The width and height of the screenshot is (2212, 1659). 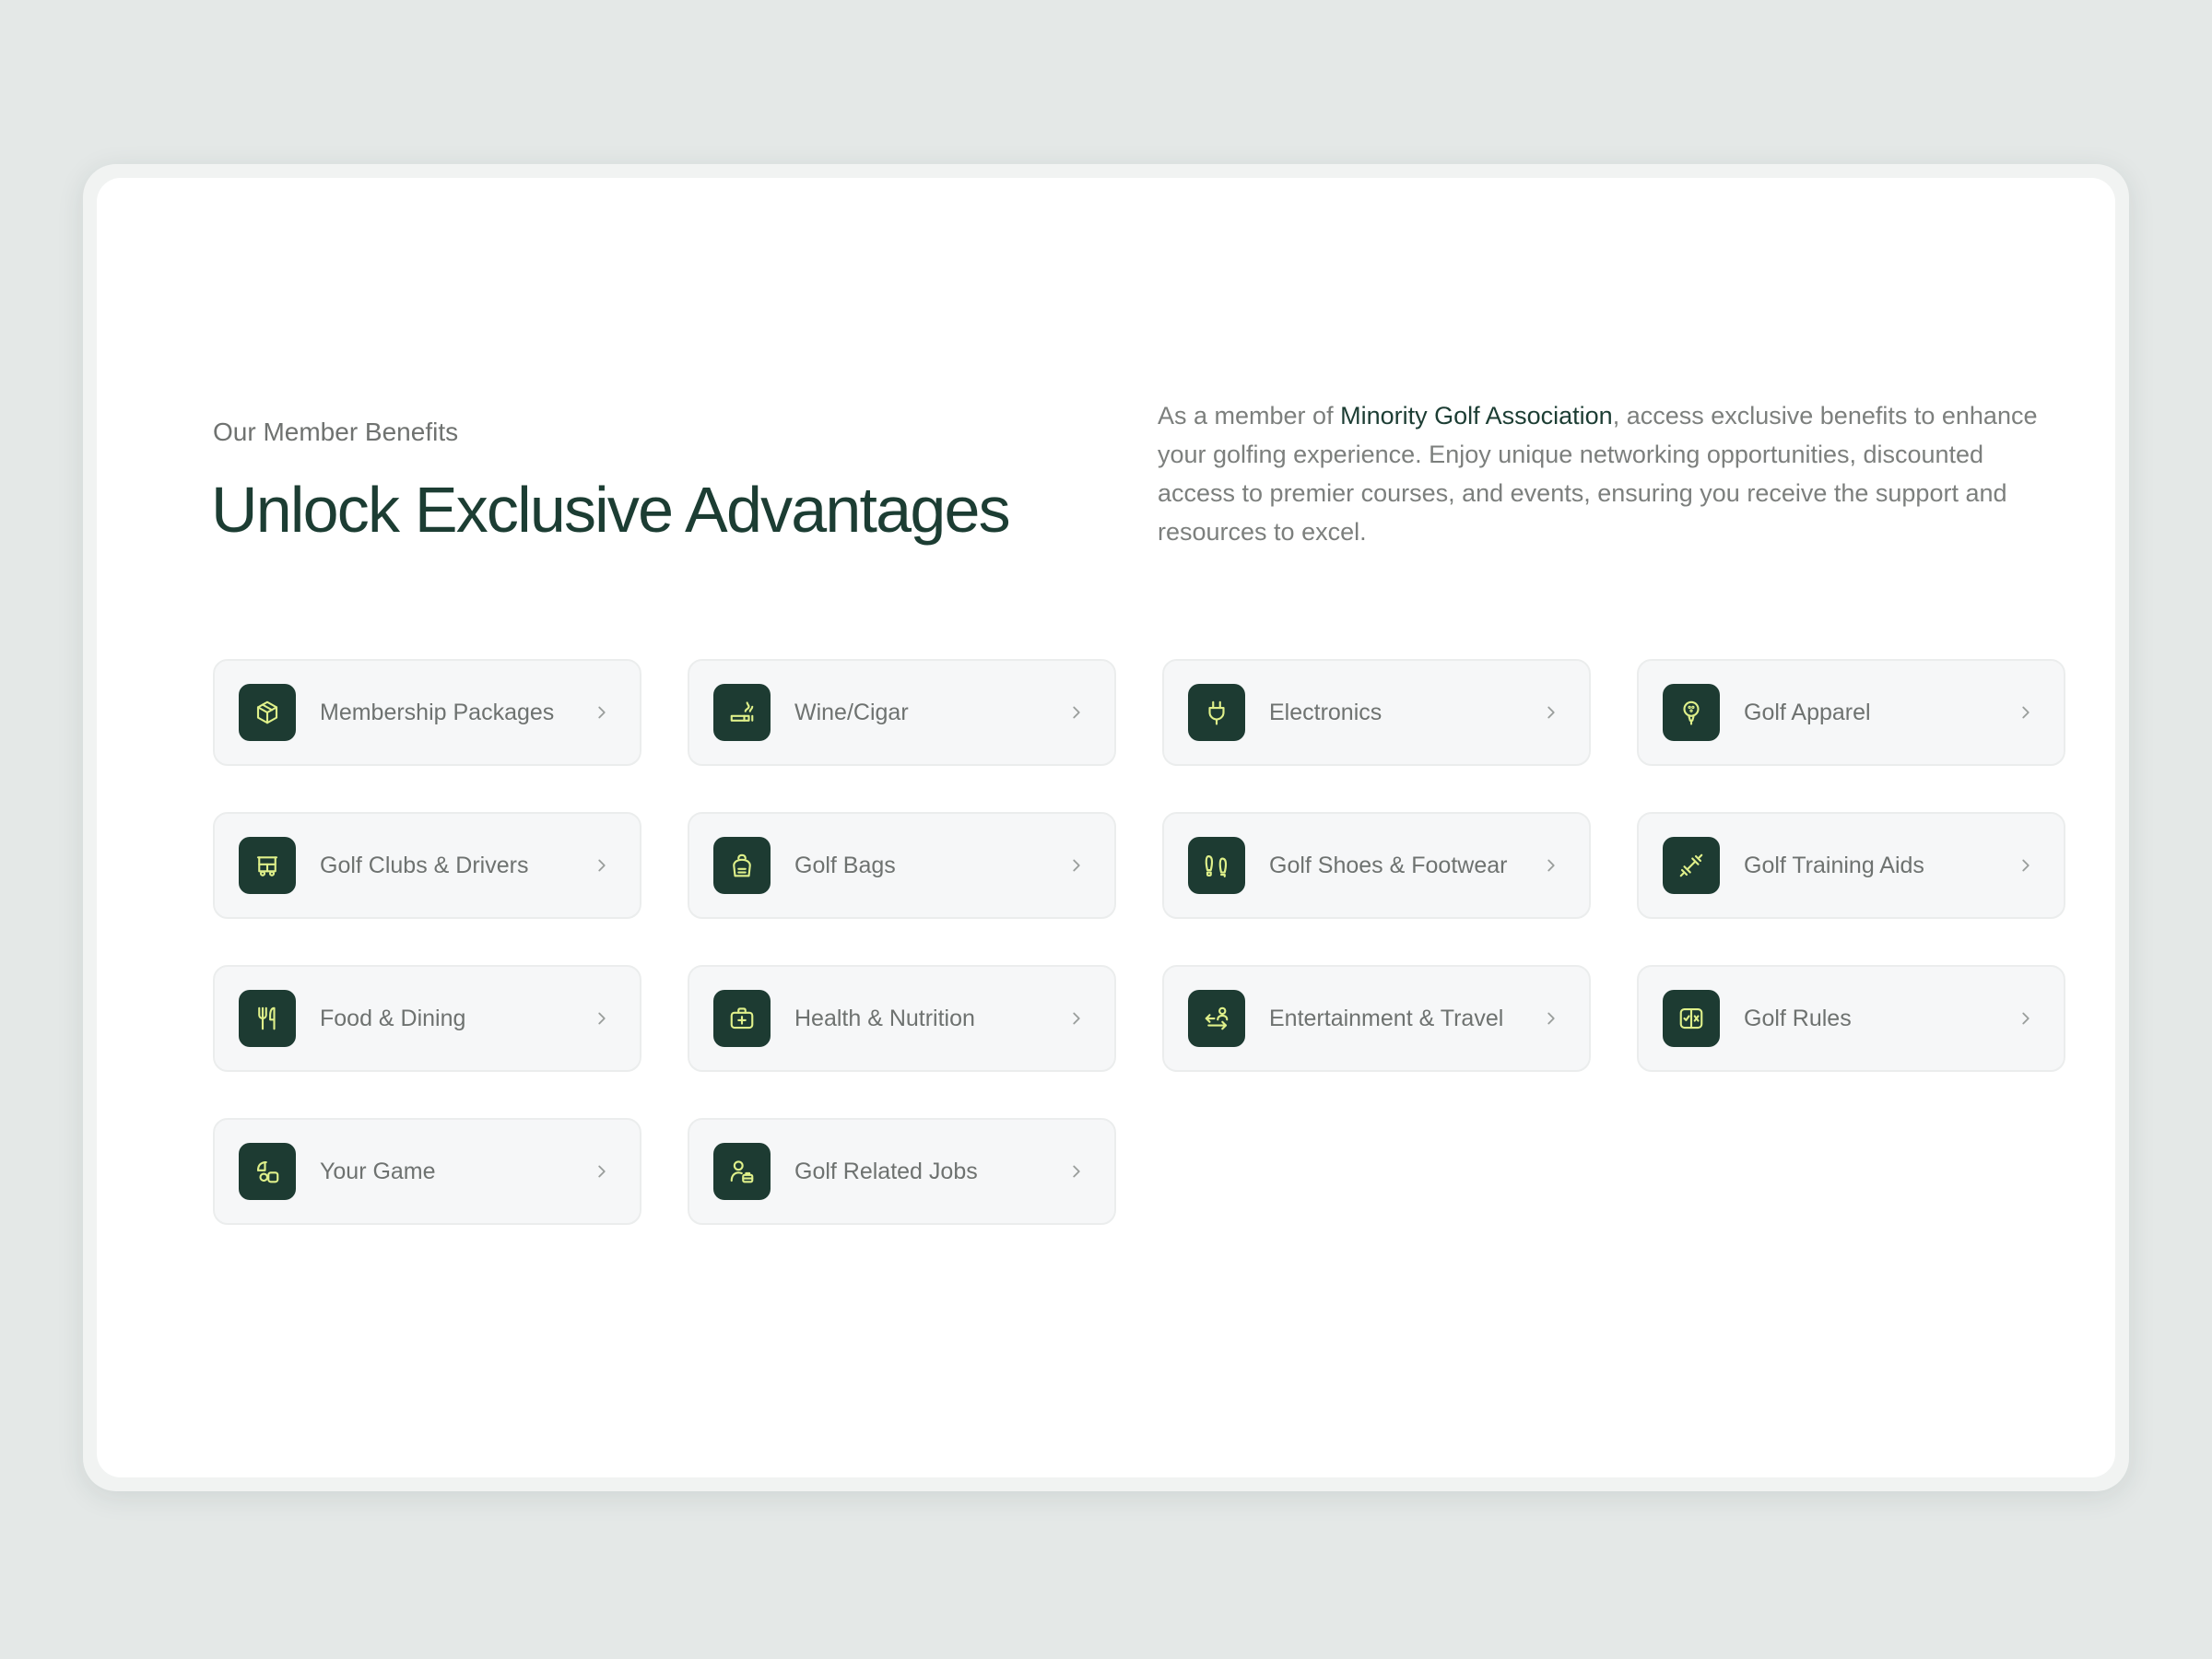 I want to click on section-eyebrow: Our Member Benefits, so click(x=336, y=432).